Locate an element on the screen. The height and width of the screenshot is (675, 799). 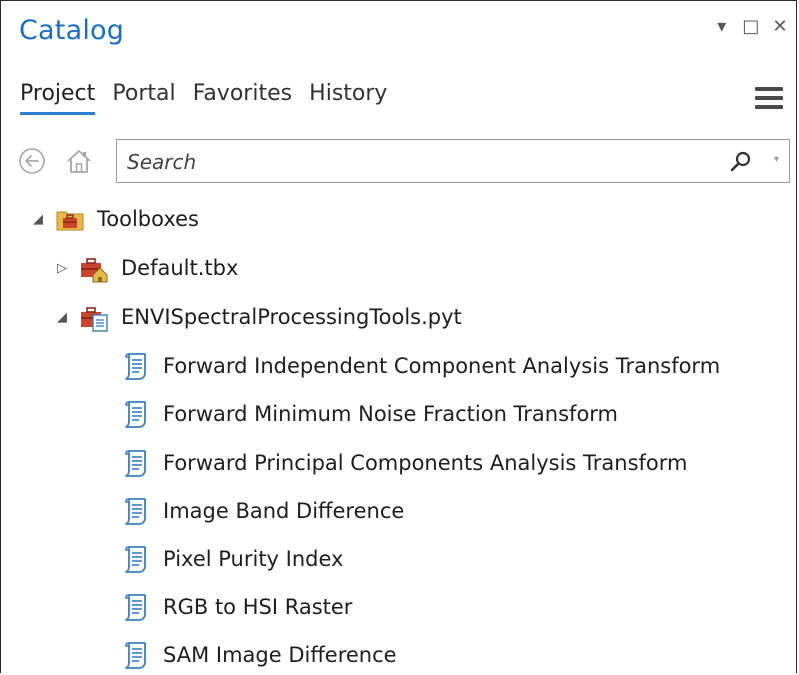
tree-item-tool: Image Band Difference is located at coordinates (262, 511).